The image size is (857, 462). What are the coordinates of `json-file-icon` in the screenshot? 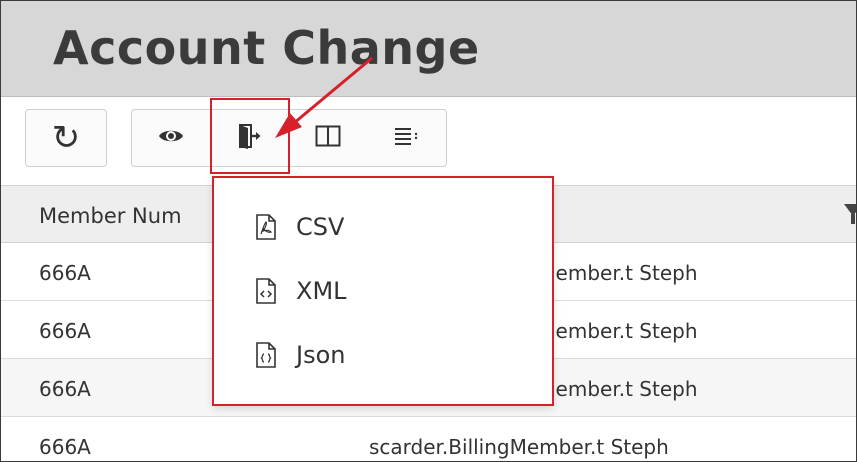 It's located at (266, 355).